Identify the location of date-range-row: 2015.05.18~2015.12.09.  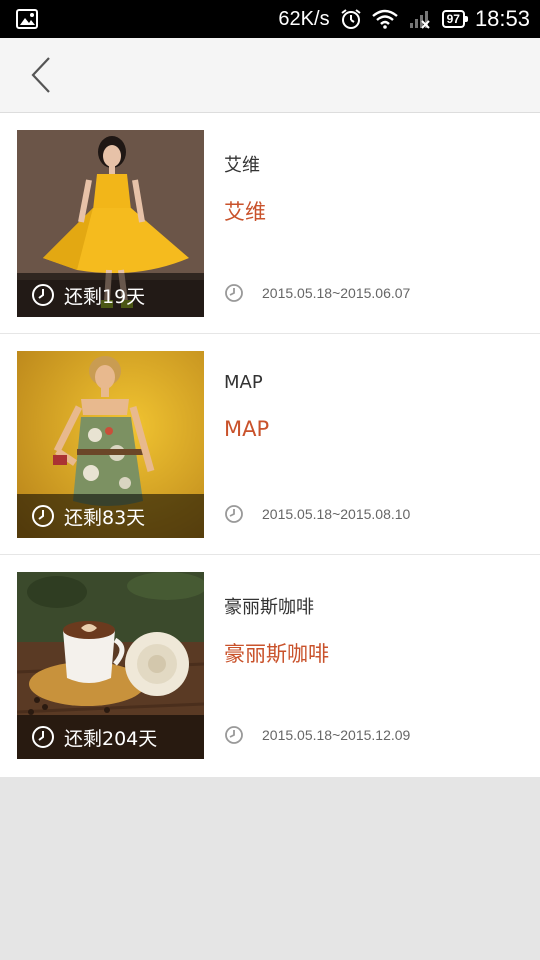
(317, 735).